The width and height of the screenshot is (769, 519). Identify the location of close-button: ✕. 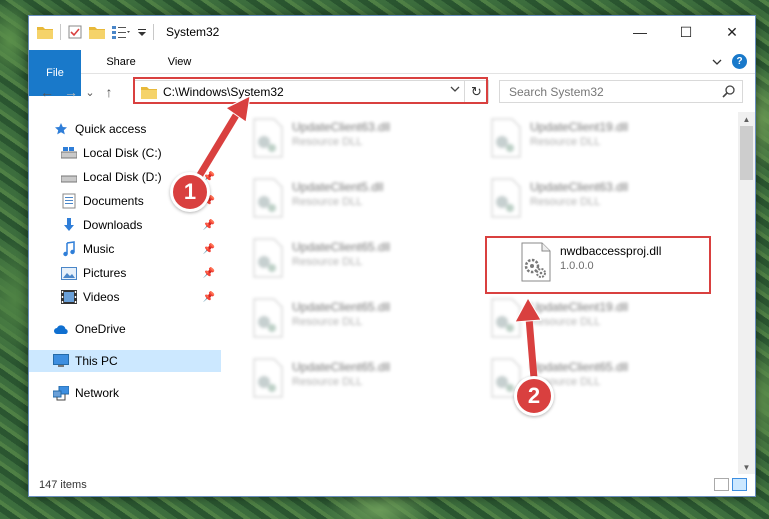
(732, 32).